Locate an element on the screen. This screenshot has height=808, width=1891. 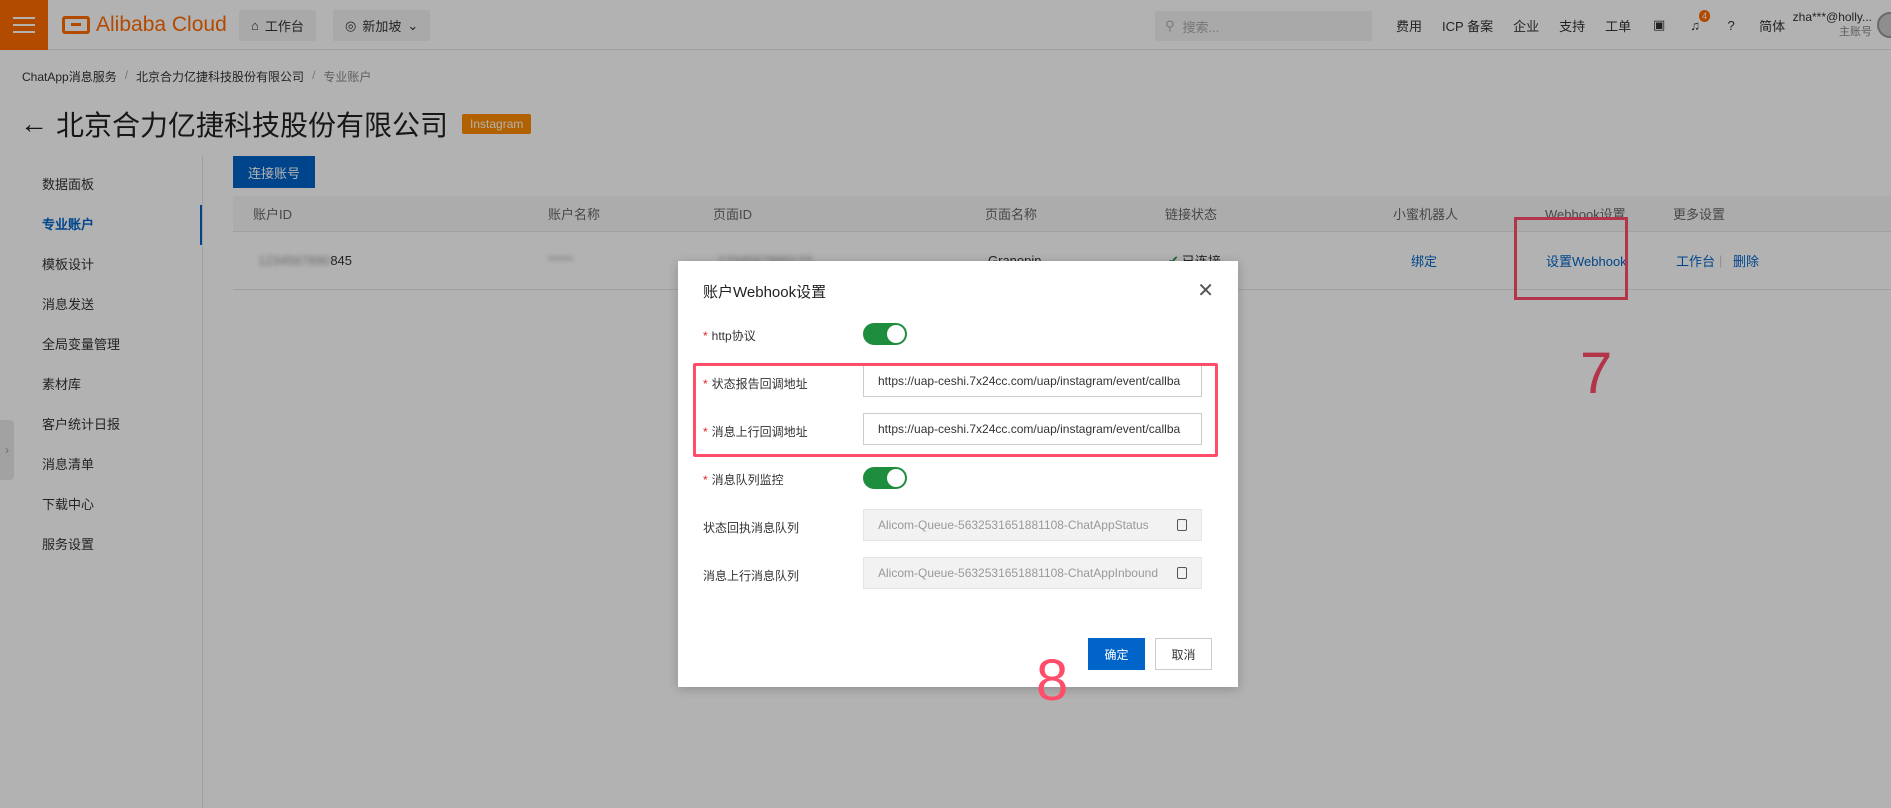
status-queue-label: 状态回执消息队列 is located at coordinates (751, 528).